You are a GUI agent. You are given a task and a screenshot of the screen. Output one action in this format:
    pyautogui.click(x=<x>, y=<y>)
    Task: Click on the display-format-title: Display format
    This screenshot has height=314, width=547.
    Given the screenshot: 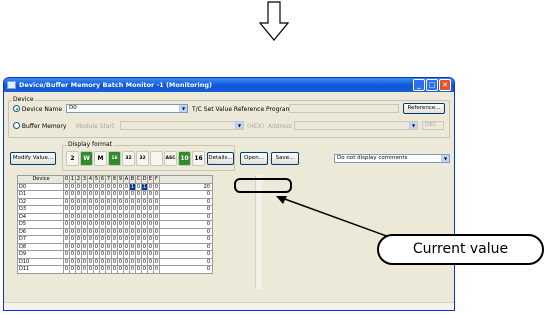 What is the action you would take?
    pyautogui.click(x=90, y=144)
    